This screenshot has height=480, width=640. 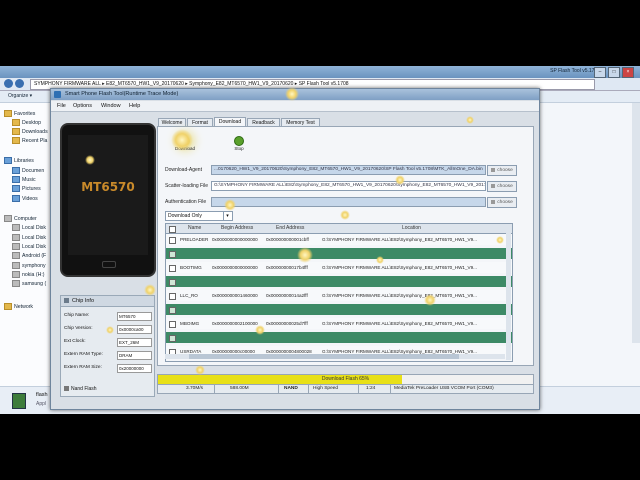 I want to click on download-agent-choose-button: choose, so click(x=502, y=170).